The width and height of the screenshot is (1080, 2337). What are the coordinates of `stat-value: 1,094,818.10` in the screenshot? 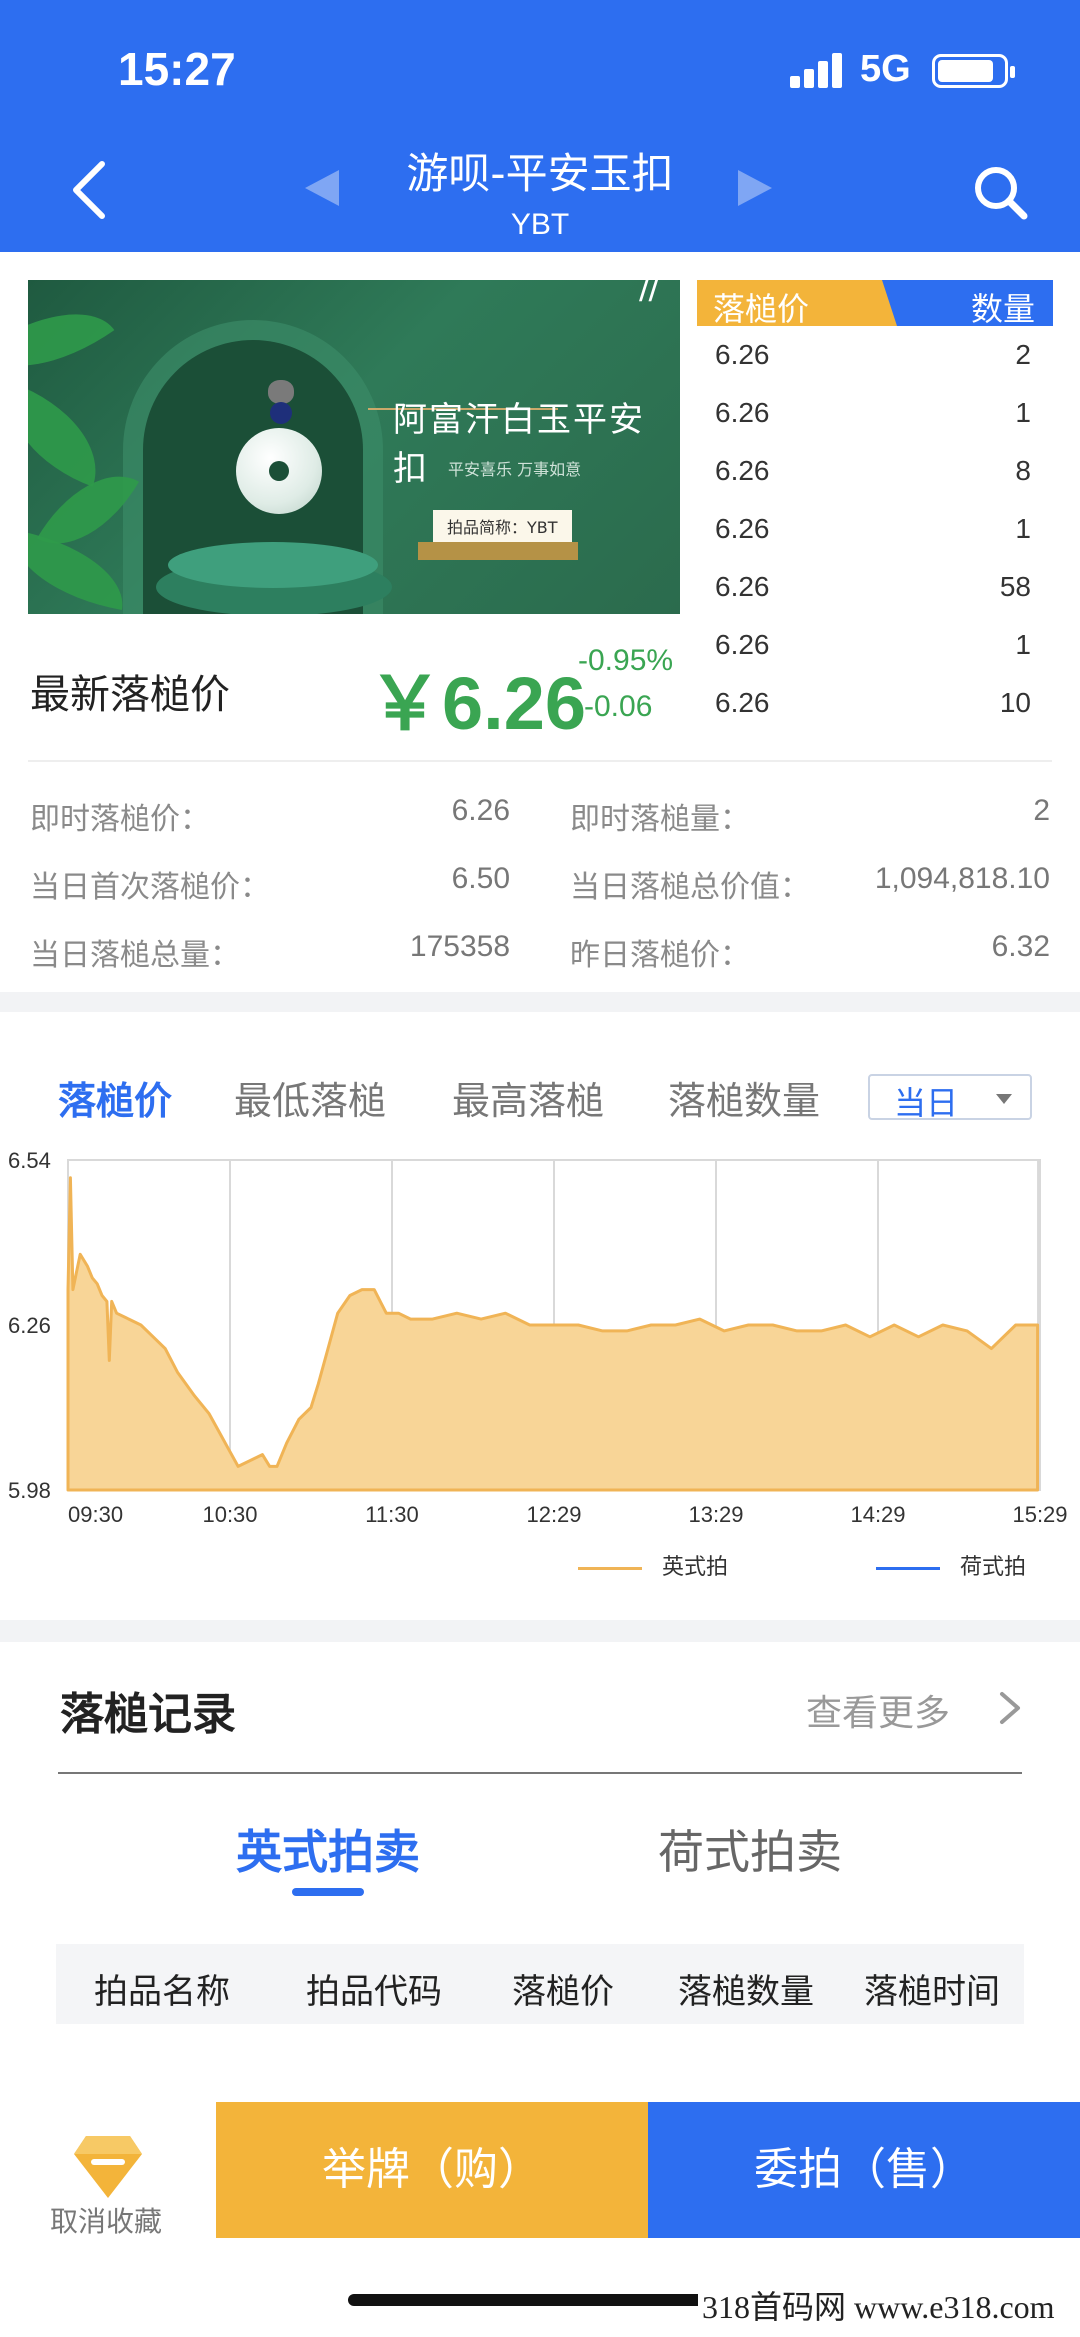 It's located at (962, 878).